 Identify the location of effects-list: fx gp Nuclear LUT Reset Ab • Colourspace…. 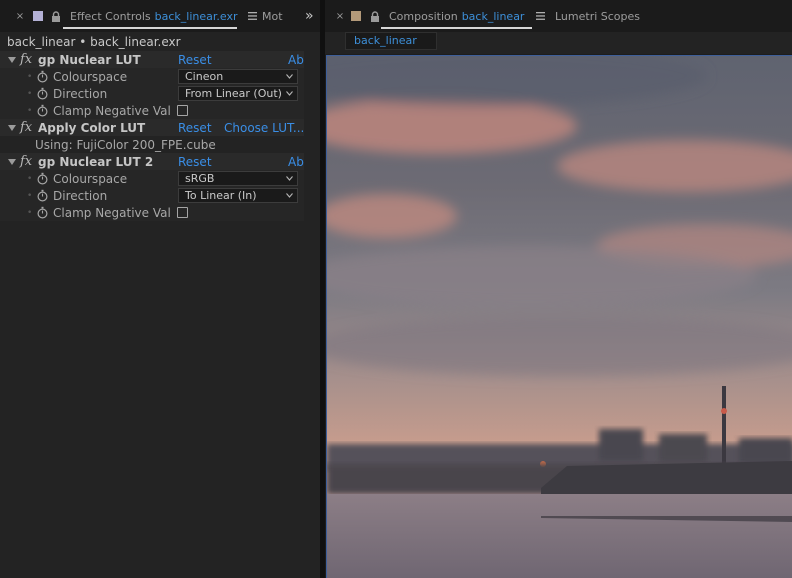
(152, 136).